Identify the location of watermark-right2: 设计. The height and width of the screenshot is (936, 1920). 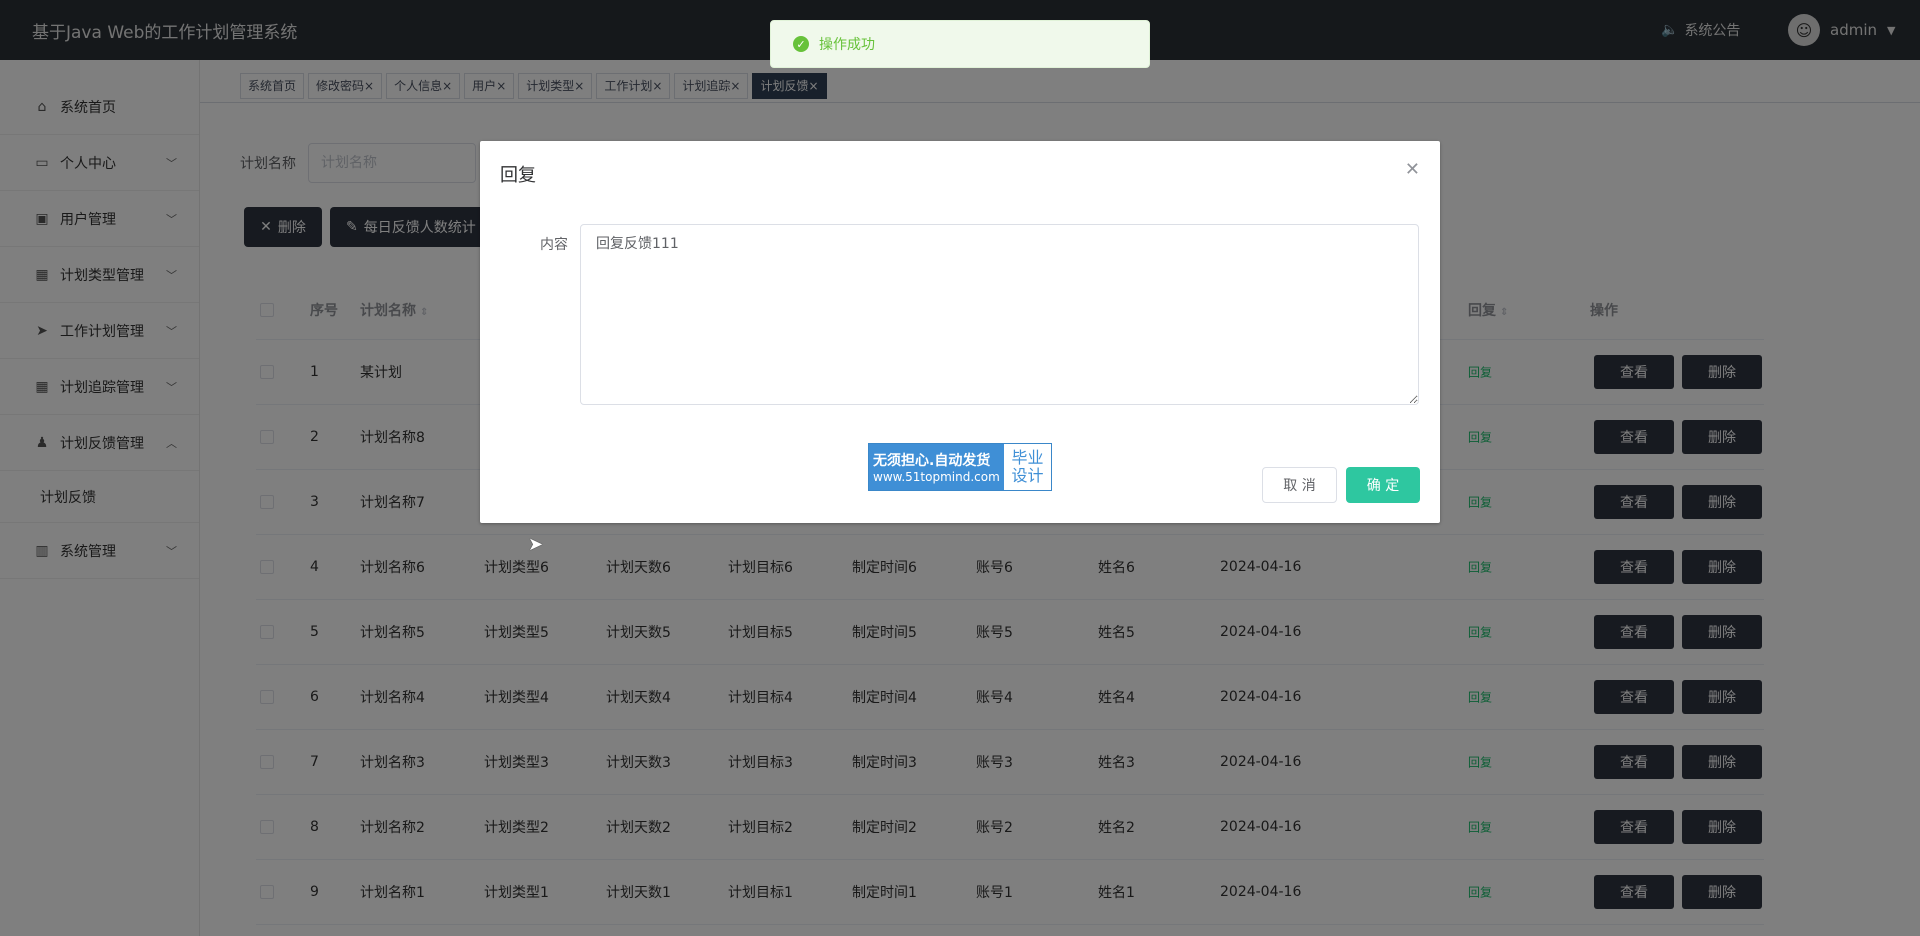
(1027, 475).